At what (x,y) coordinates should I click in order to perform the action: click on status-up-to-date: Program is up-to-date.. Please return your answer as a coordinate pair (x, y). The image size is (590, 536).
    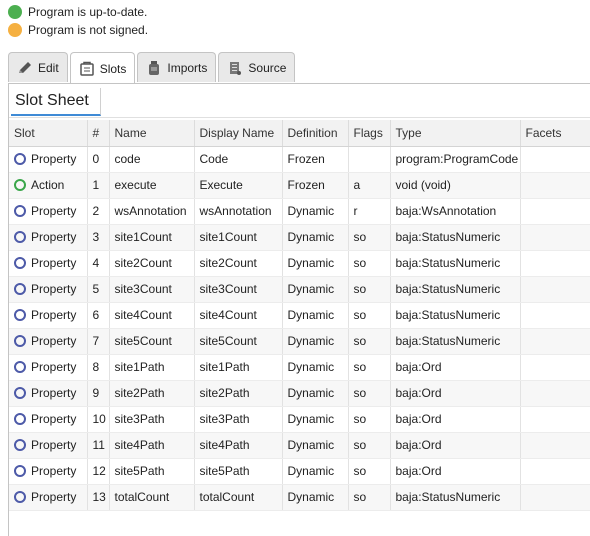
    Looking at the image, I should click on (77, 12).